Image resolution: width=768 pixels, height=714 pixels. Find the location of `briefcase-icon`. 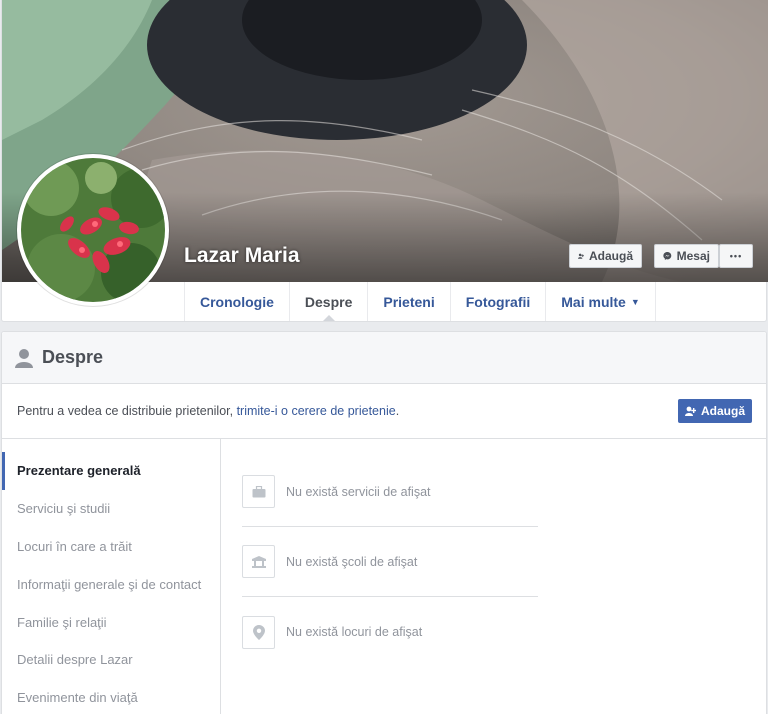

briefcase-icon is located at coordinates (258, 491).